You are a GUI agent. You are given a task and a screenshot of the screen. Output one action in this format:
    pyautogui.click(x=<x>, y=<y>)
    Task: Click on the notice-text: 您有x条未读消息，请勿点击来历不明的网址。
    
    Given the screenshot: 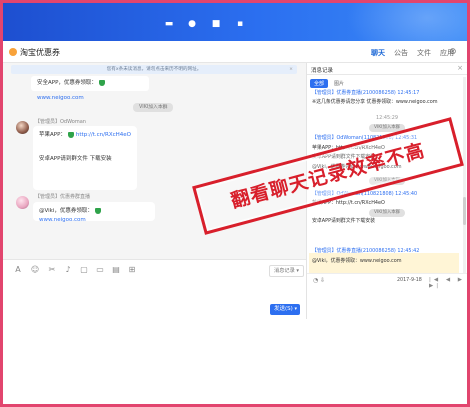 What is the action you would take?
    pyautogui.click(x=154, y=69)
    